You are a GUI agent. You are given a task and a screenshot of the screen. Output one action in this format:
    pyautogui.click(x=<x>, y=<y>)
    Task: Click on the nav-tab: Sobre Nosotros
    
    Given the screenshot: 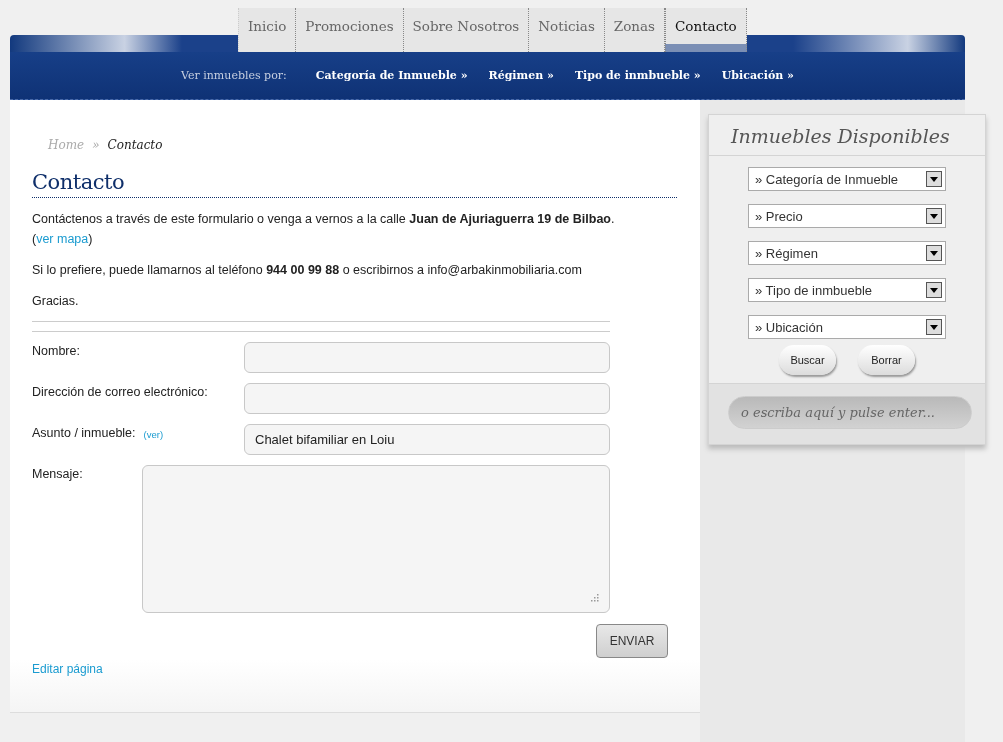 What is the action you would take?
    pyautogui.click(x=466, y=30)
    